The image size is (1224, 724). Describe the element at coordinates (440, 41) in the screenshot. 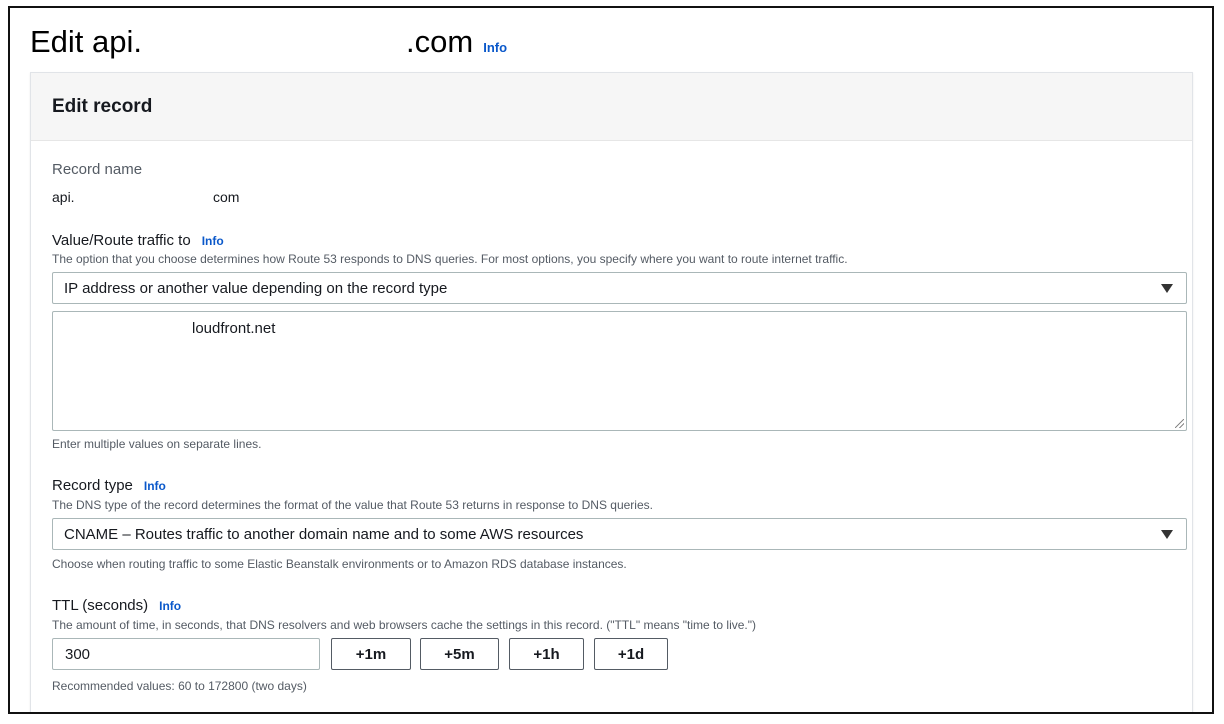

I see `page-title-suffix: .com` at that location.